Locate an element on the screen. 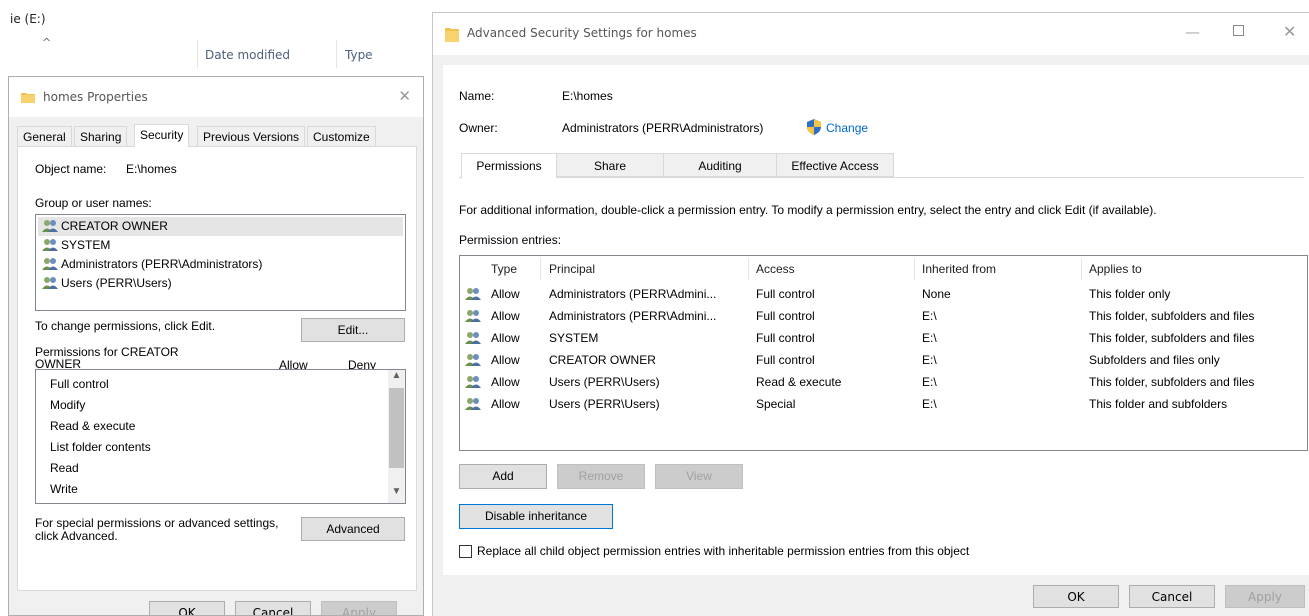 The width and height of the screenshot is (1309, 616). chevron-down-icon: ▼ is located at coordinates (396, 494).